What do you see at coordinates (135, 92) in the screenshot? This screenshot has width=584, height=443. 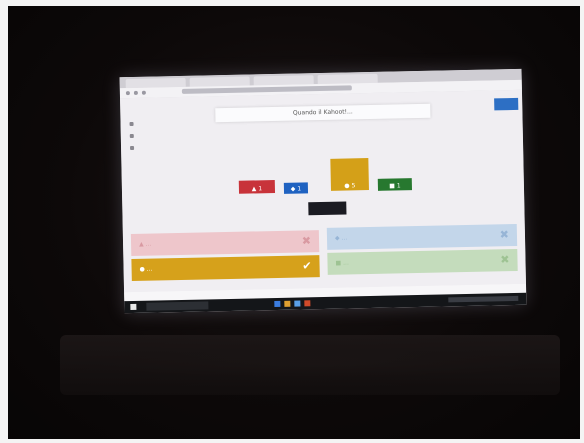 I see `forward-icon` at bounding box center [135, 92].